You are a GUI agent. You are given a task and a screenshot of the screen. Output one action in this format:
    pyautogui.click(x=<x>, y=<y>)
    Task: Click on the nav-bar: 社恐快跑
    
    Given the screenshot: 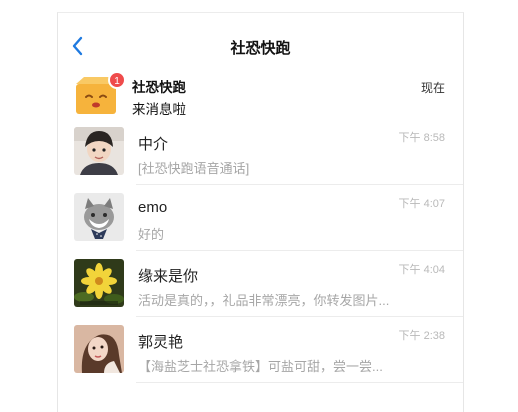 What is the action you would take?
    pyautogui.click(x=260, y=42)
    